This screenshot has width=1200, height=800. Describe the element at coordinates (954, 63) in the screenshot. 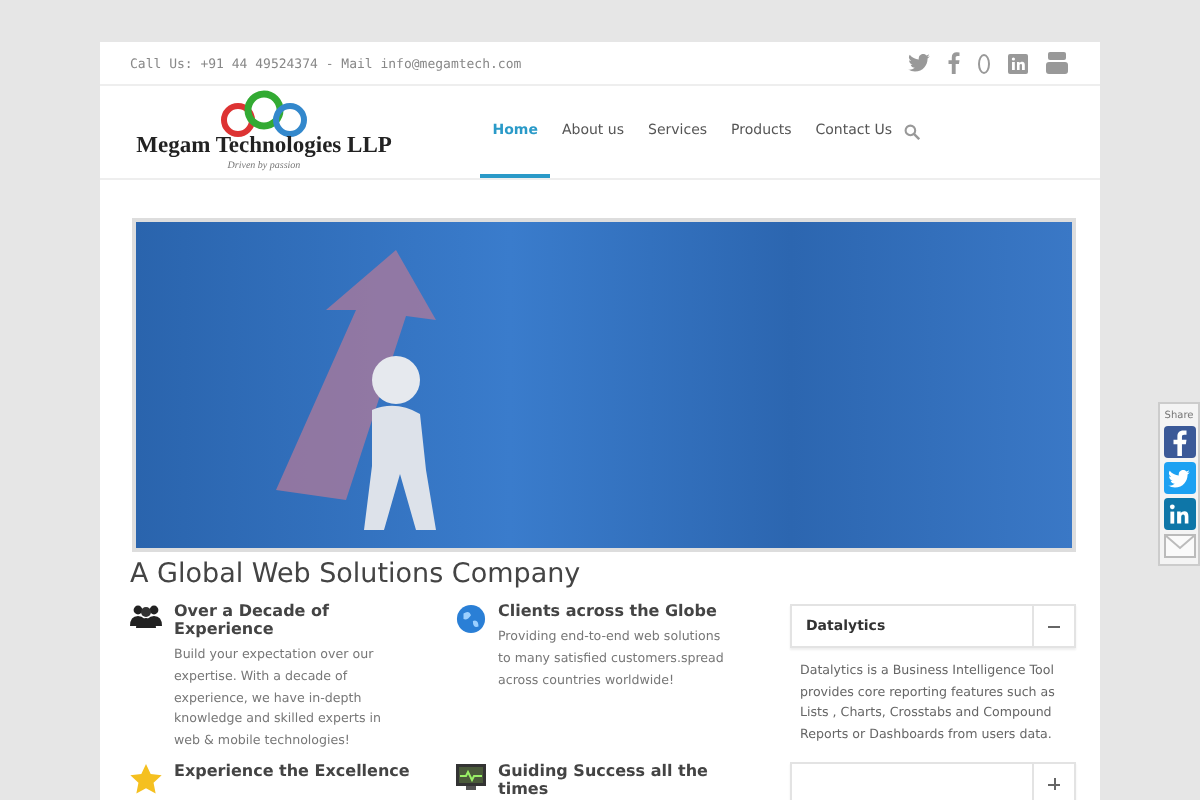

I see `facebook-icon` at that location.